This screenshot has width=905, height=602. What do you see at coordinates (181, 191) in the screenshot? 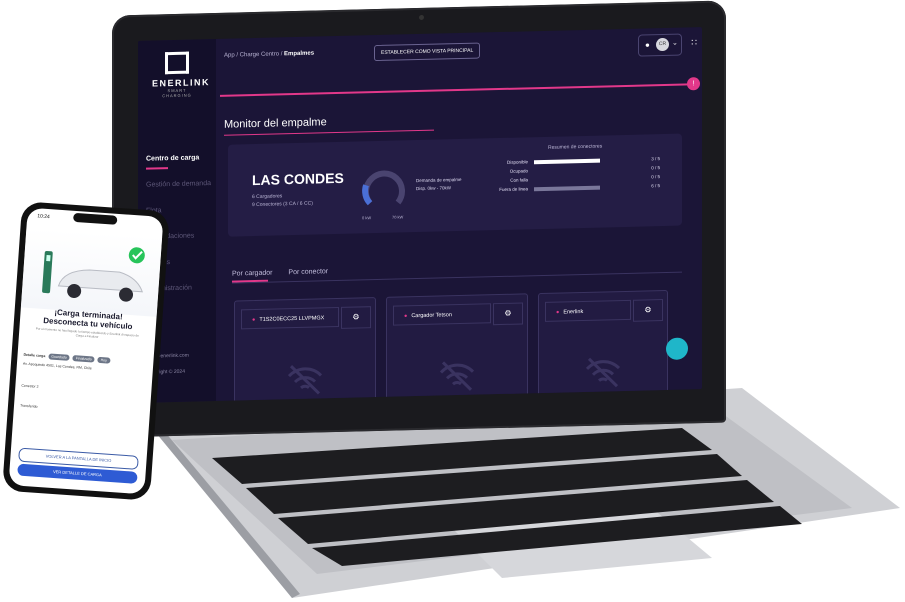
I see `sidebar-item-gestion-demanda: Gestión de demanda` at bounding box center [181, 191].